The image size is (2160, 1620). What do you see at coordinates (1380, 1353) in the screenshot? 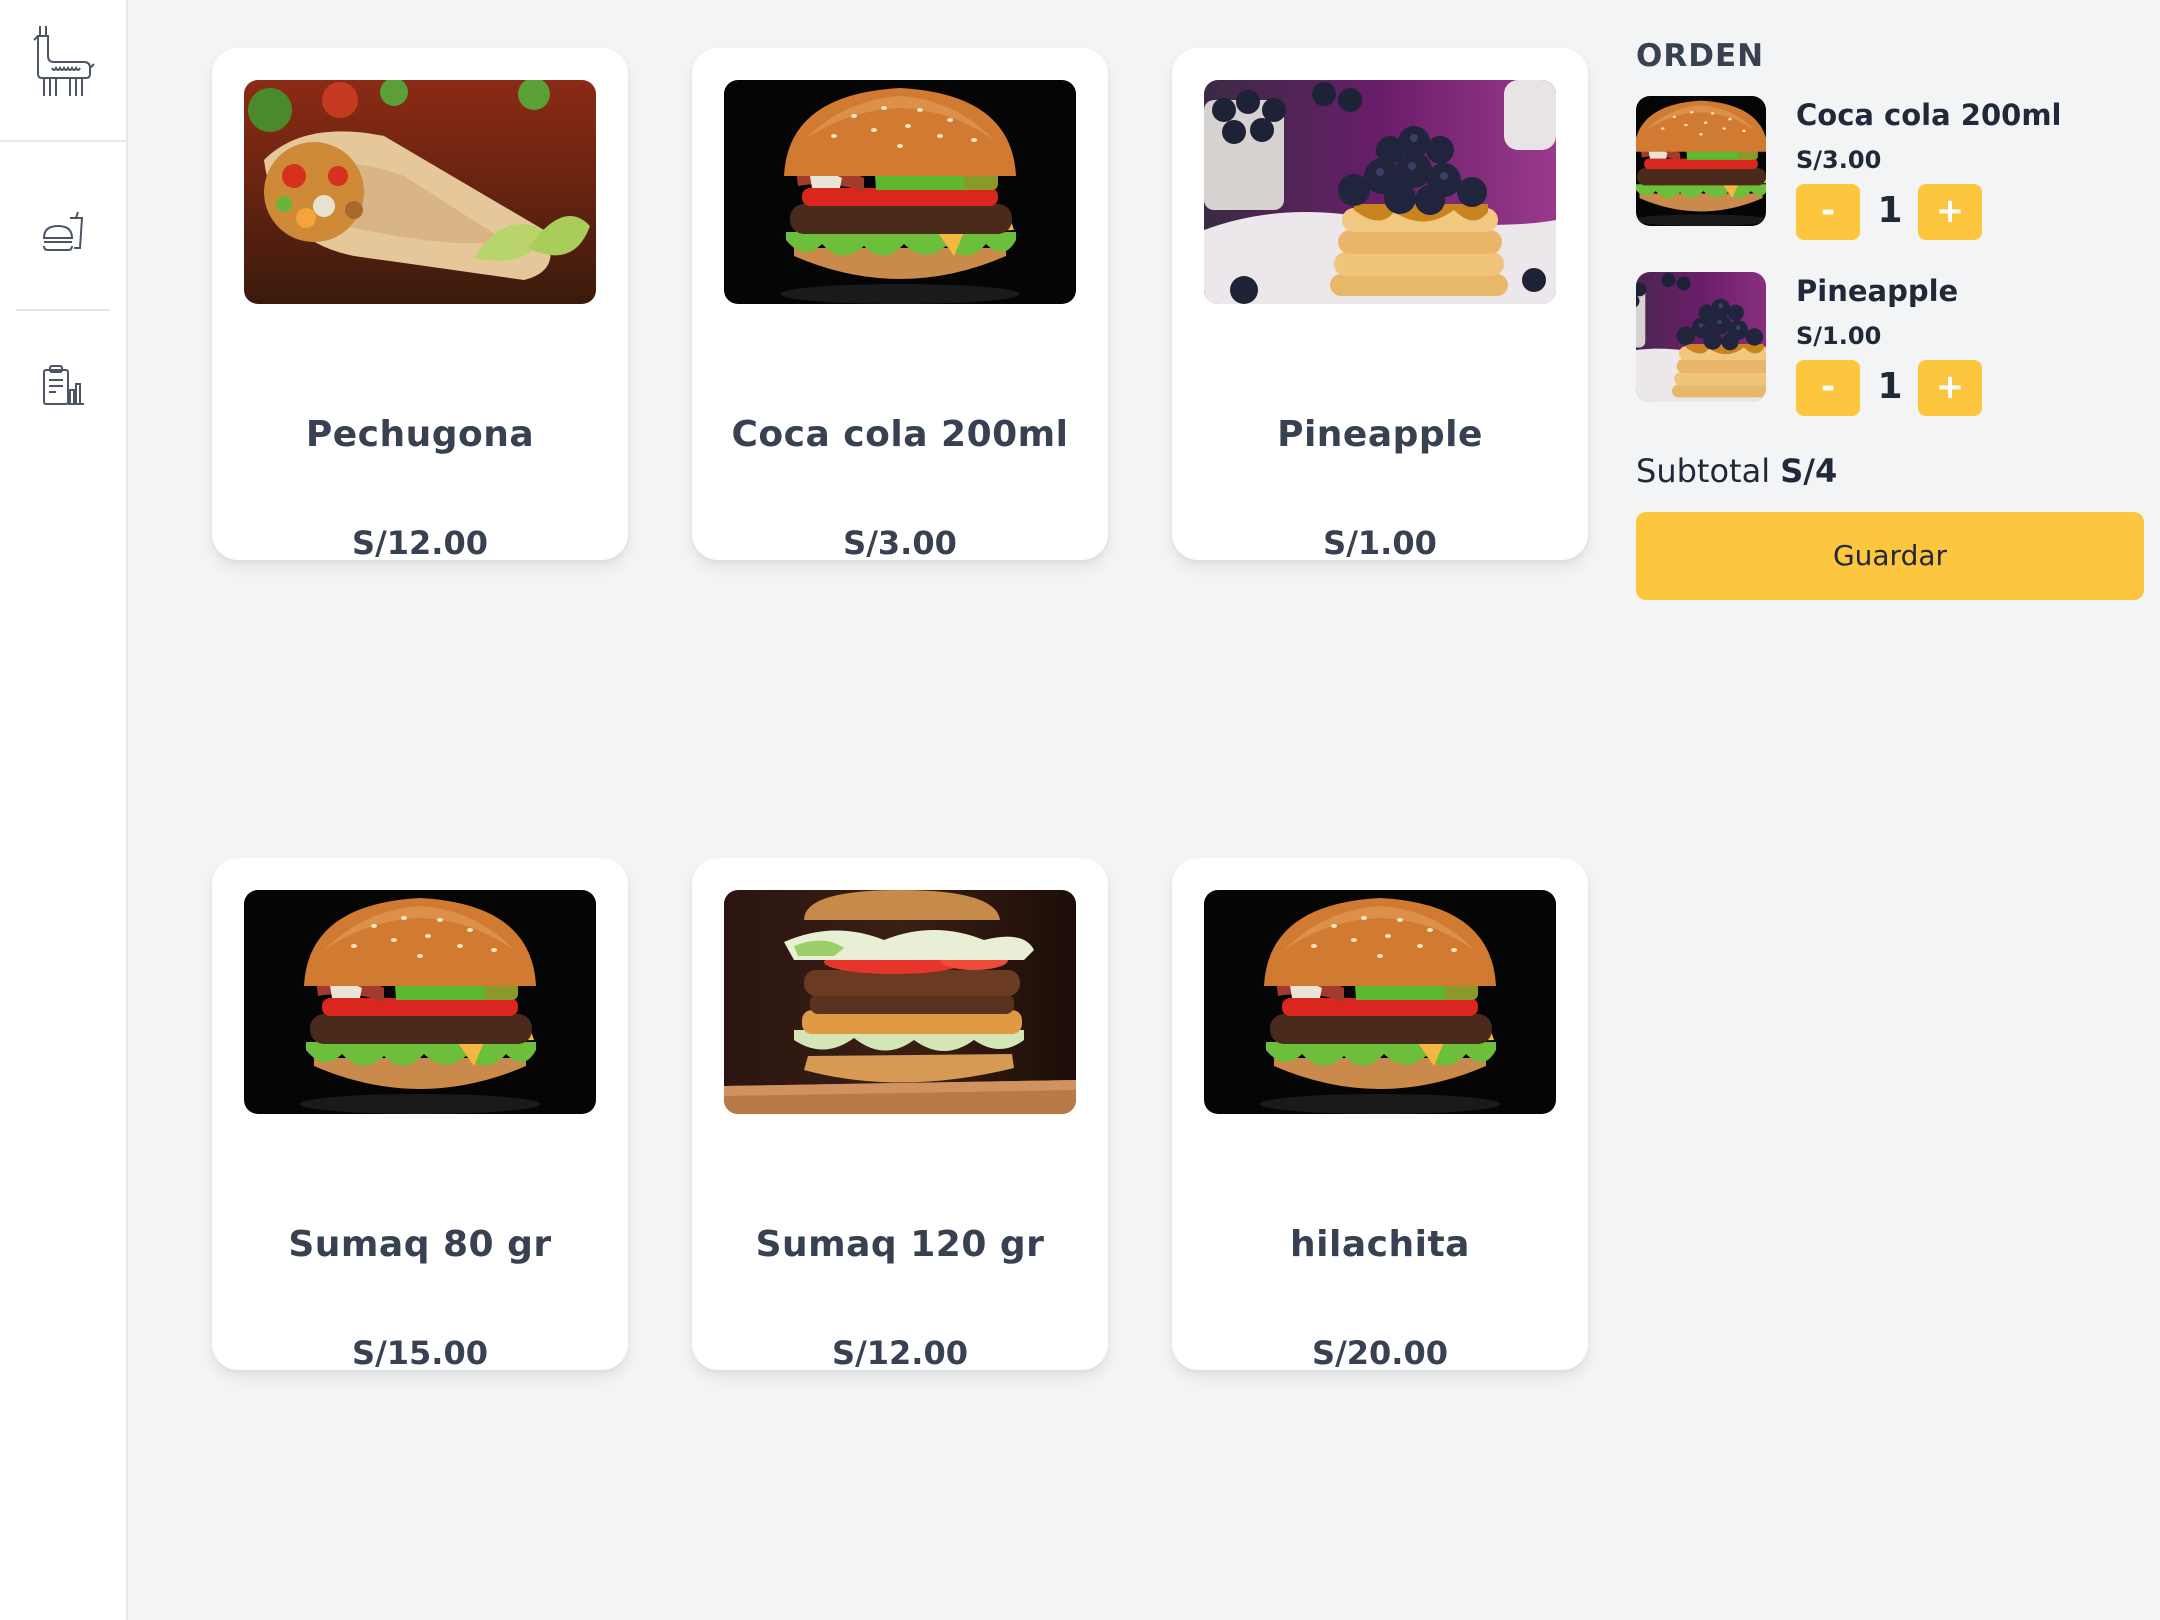
I see `product-price: S/20.00` at bounding box center [1380, 1353].